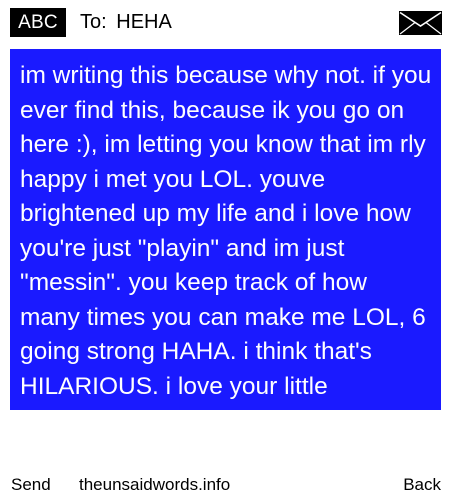  Describe the element at coordinates (155, 484) in the screenshot. I see `site-name: theunsaidwords.info` at that location.